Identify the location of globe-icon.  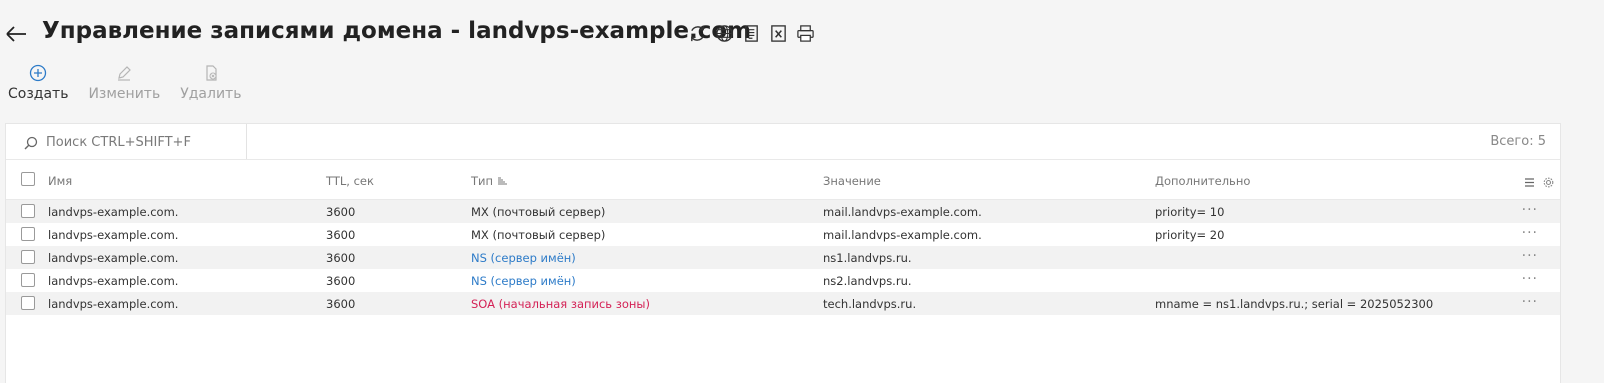
(724, 33).